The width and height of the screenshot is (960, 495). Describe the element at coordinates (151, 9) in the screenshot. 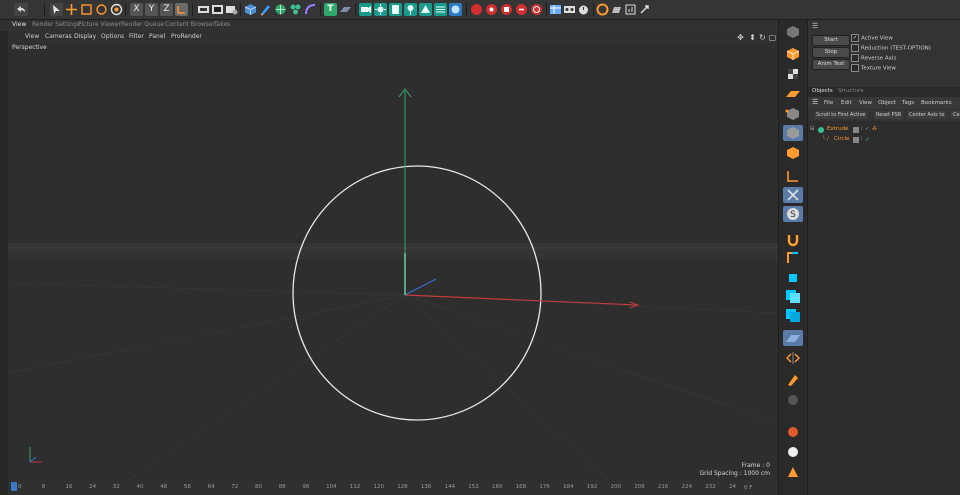

I see `y-axis-lock-icon: Y` at that location.